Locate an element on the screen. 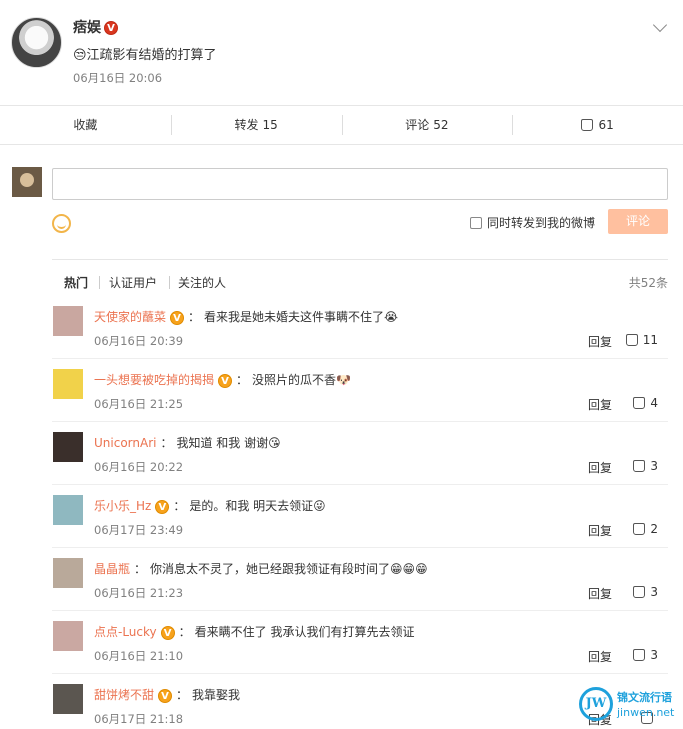 This screenshot has width=683, height=729. collect-label: 收藏 is located at coordinates (85, 125).